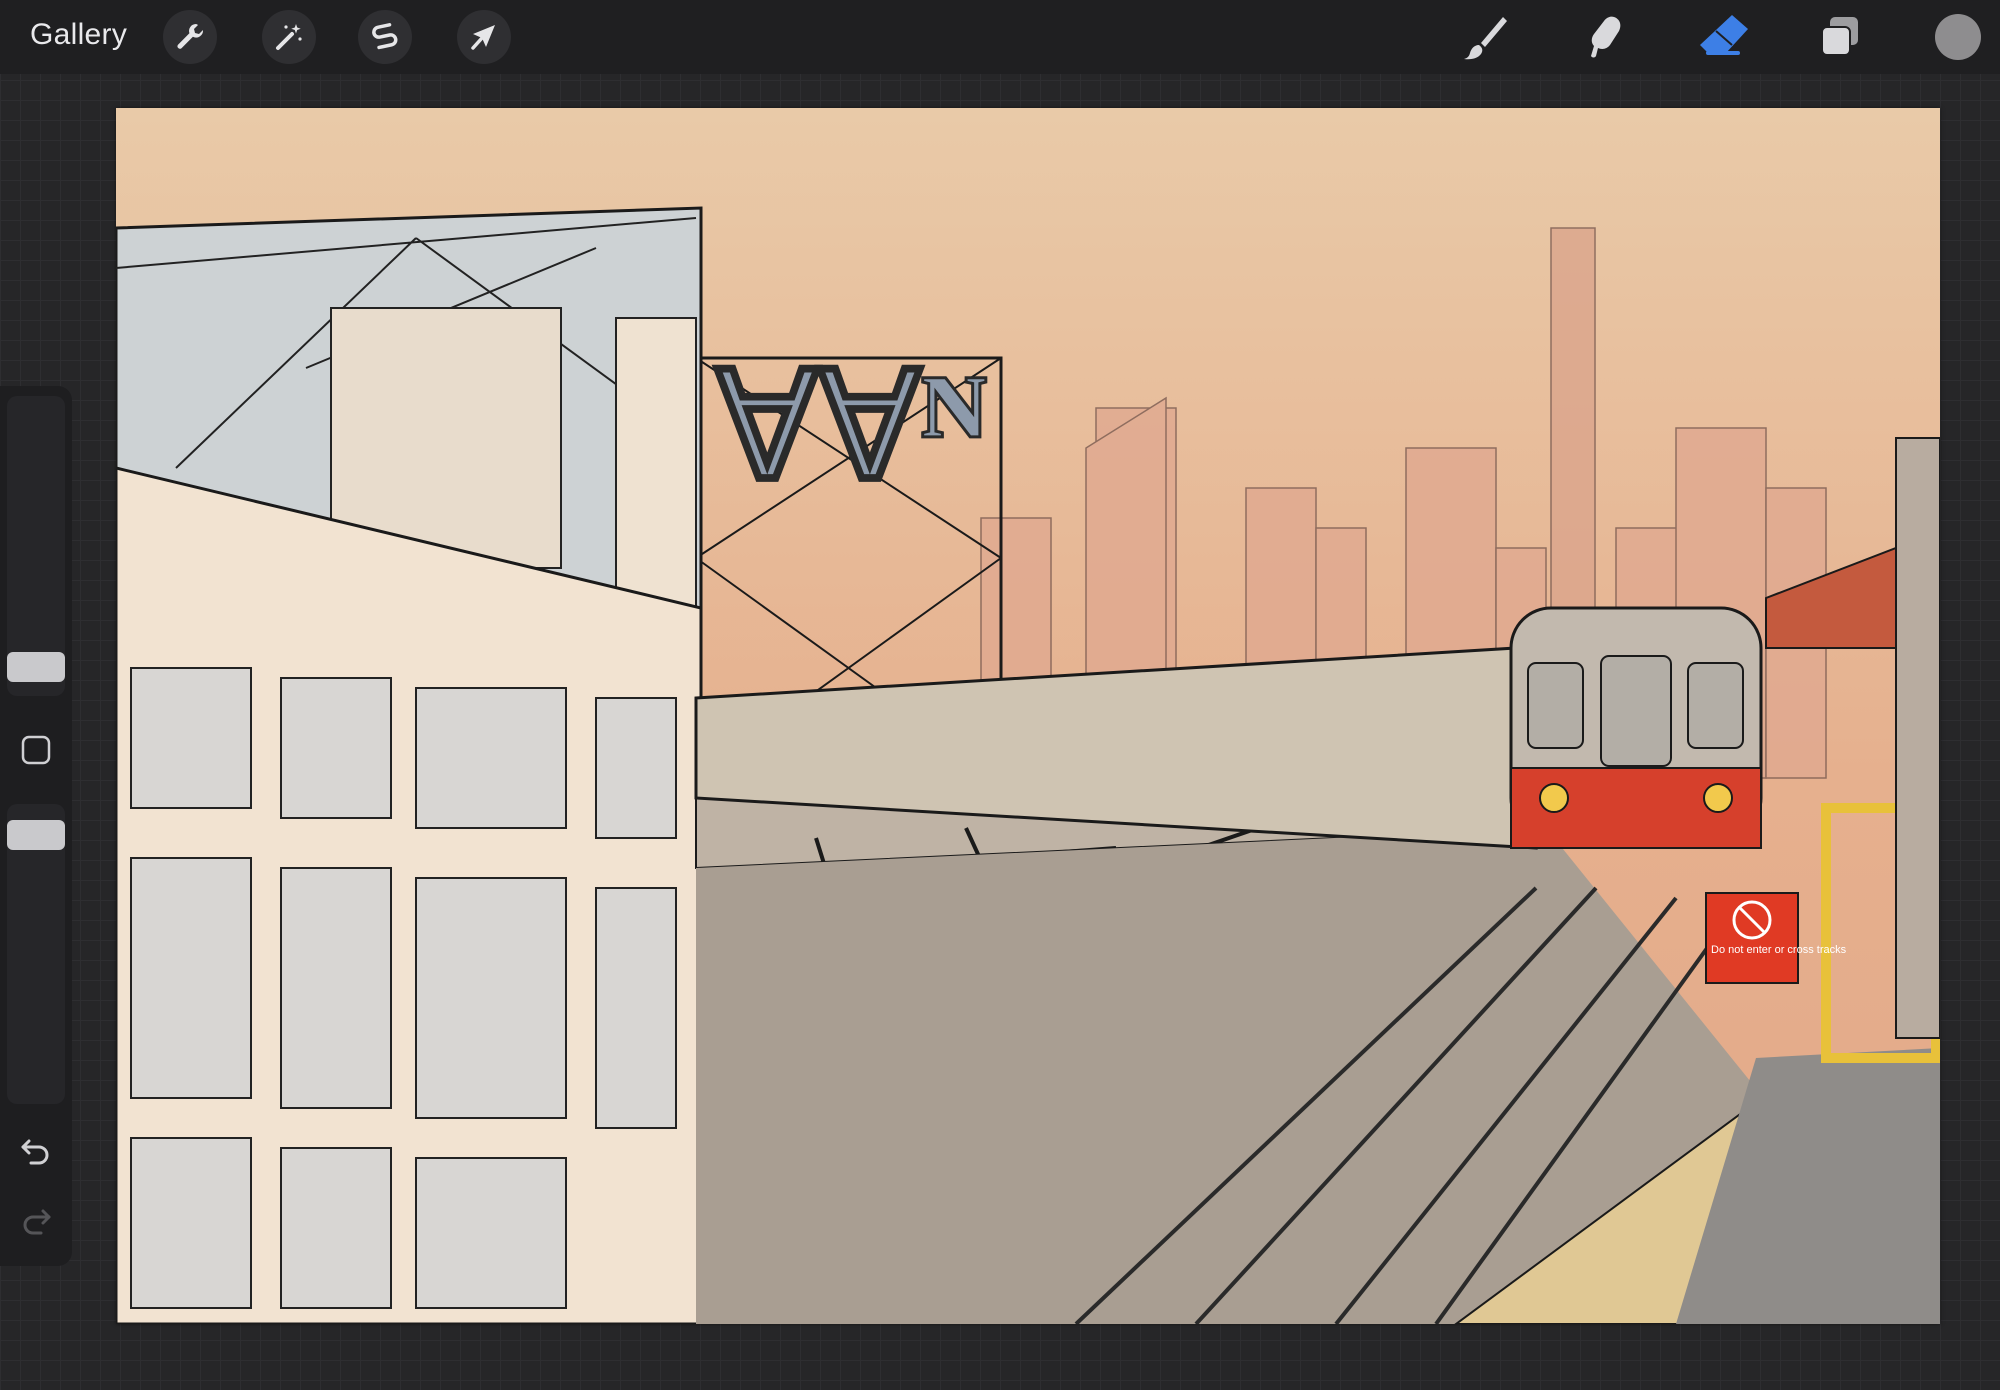  Describe the element at coordinates (1779, 950) in the screenshot. I see `warning-sign-text: Do not enter or cross tracks` at that location.